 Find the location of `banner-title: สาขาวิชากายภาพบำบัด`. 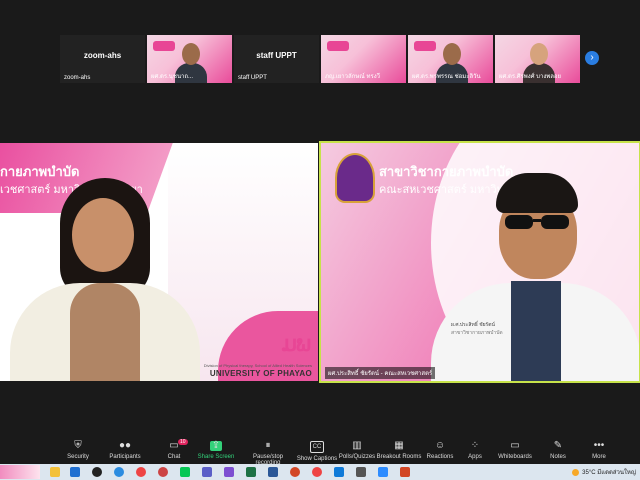

banner-title: สาขาวิชากายภาพบำบัด is located at coordinates (446, 171).